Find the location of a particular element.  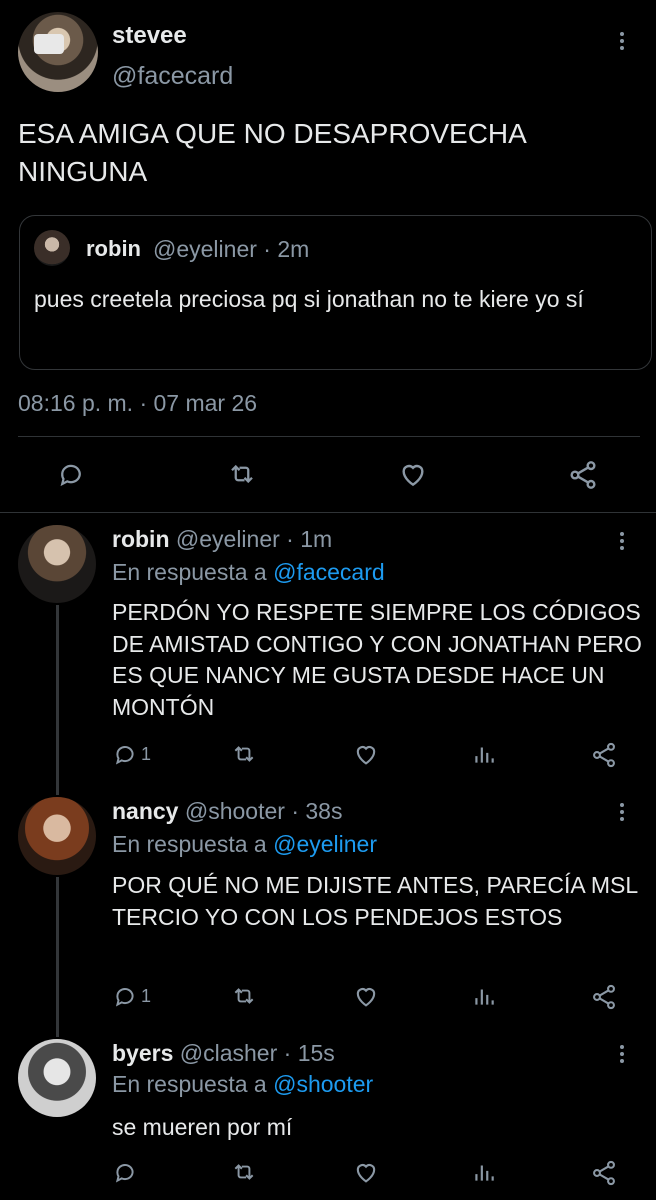

reply-header: nancy @shooter · 38s is located at coordinates (227, 811).